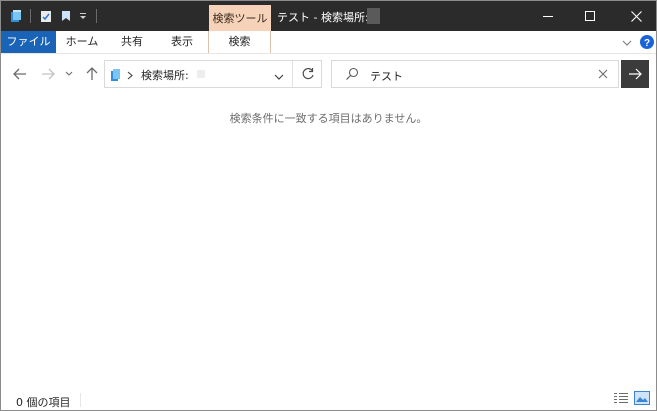 The height and width of the screenshot is (411, 657). I want to click on address-bar: 検索場所:, so click(213, 74).